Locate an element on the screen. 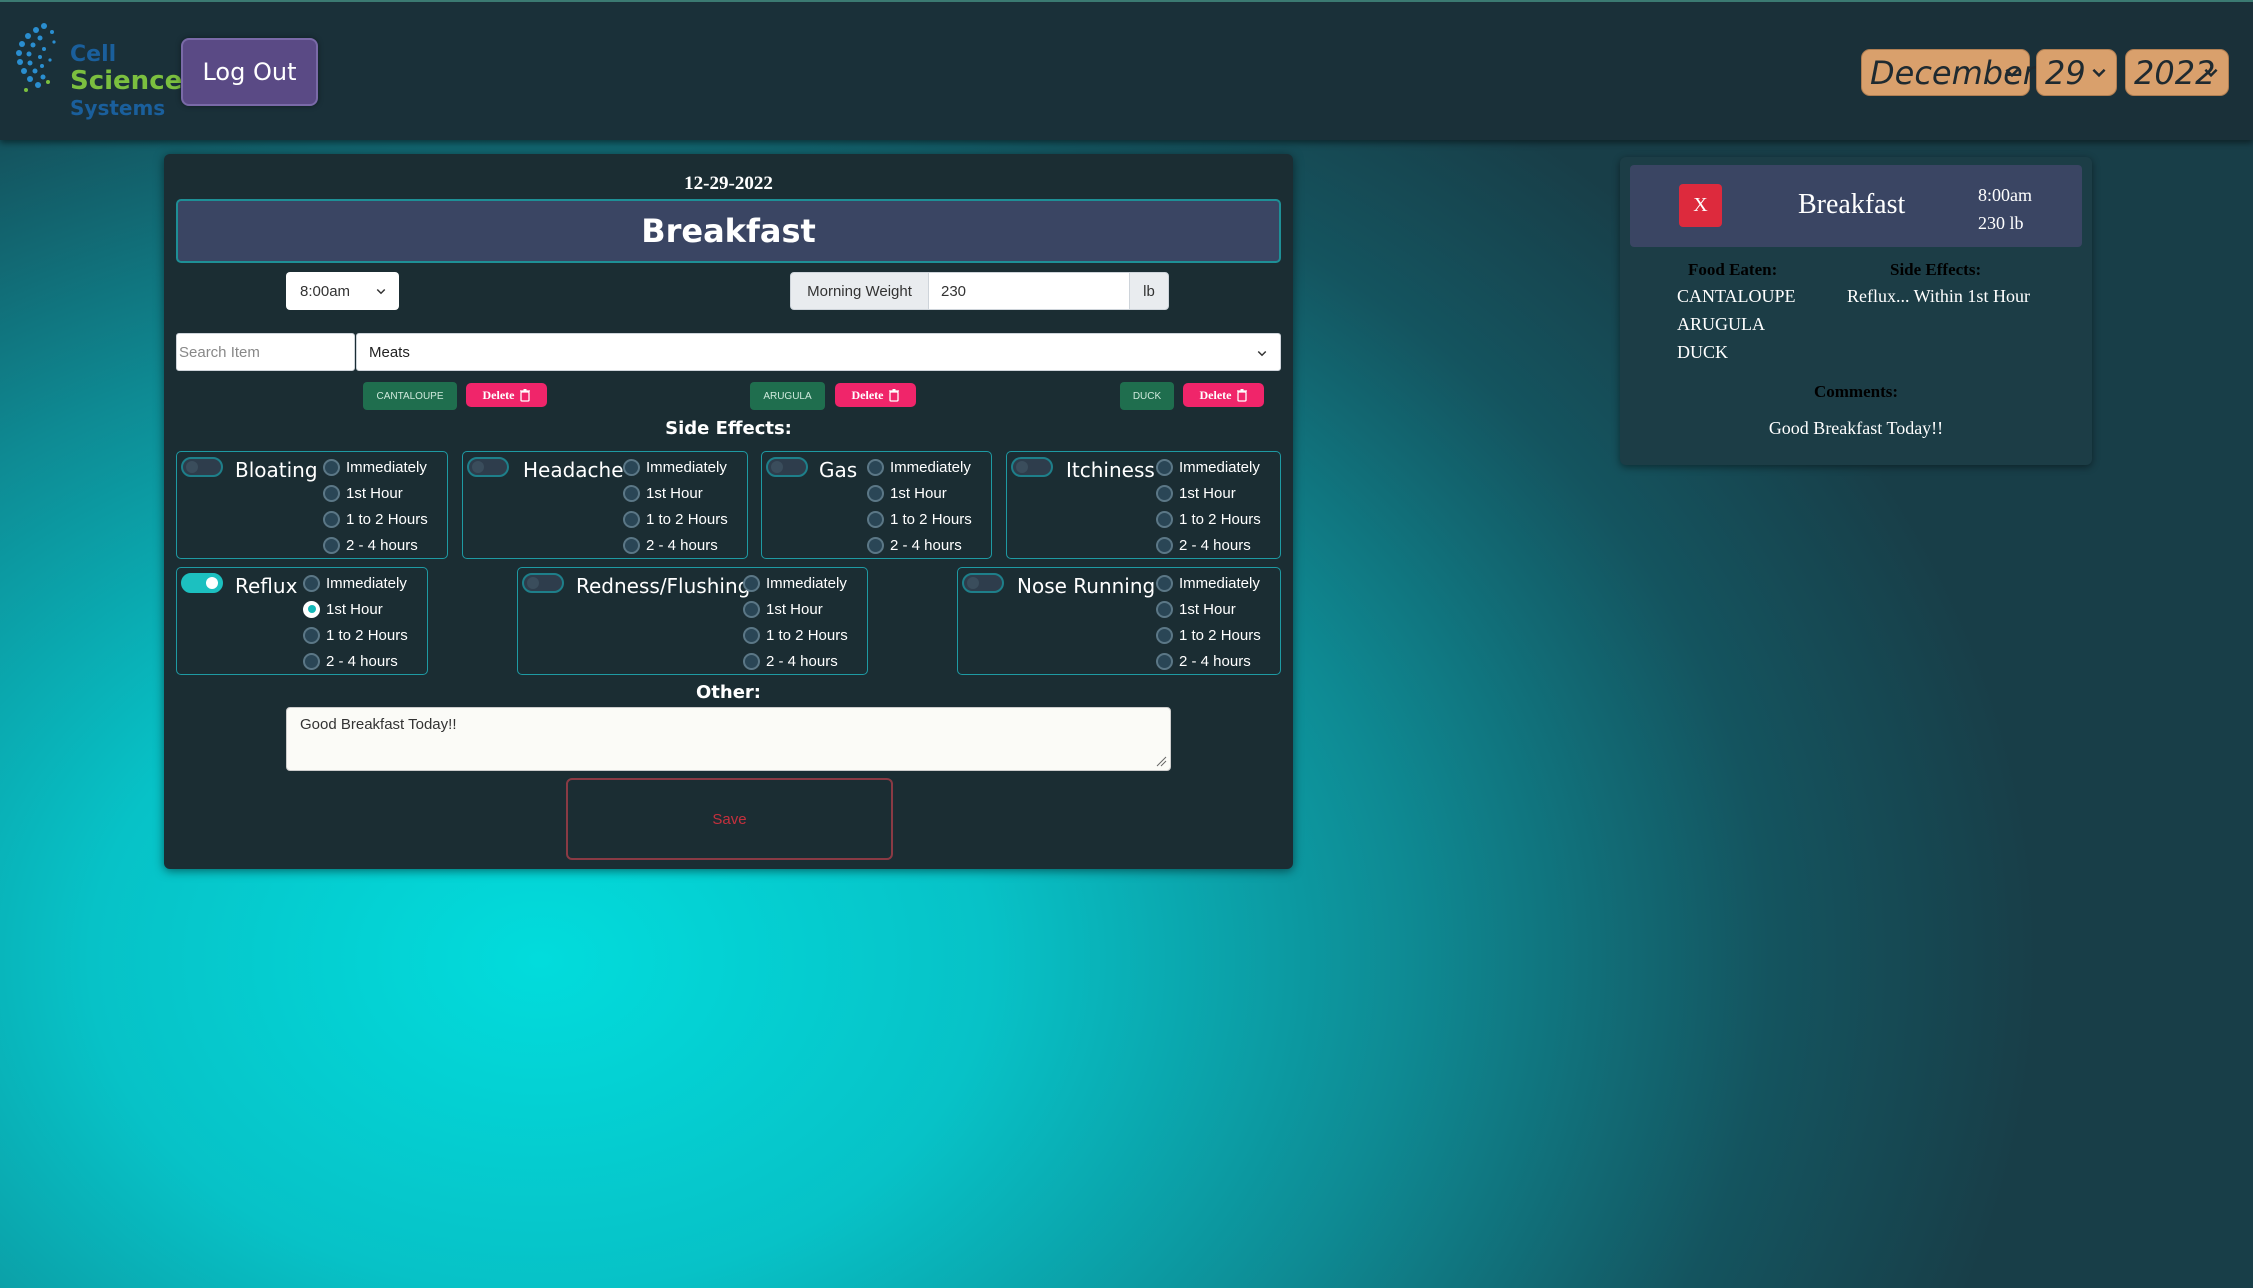  summary-side-effect-text: Reflux... Within 1st Hour is located at coordinates (1938, 296).